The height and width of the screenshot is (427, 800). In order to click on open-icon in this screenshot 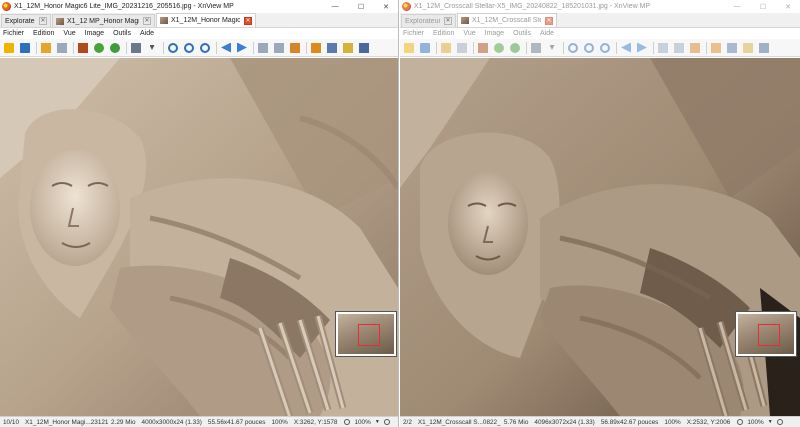, I will do `click(446, 47)`.